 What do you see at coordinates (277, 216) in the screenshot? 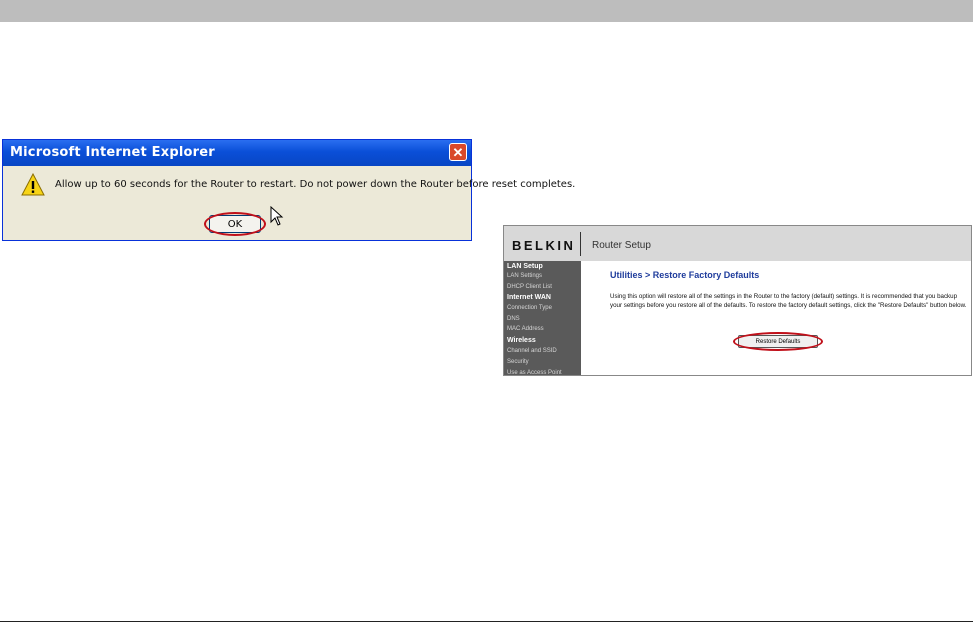
I see `mouse-cursor-icon` at bounding box center [277, 216].